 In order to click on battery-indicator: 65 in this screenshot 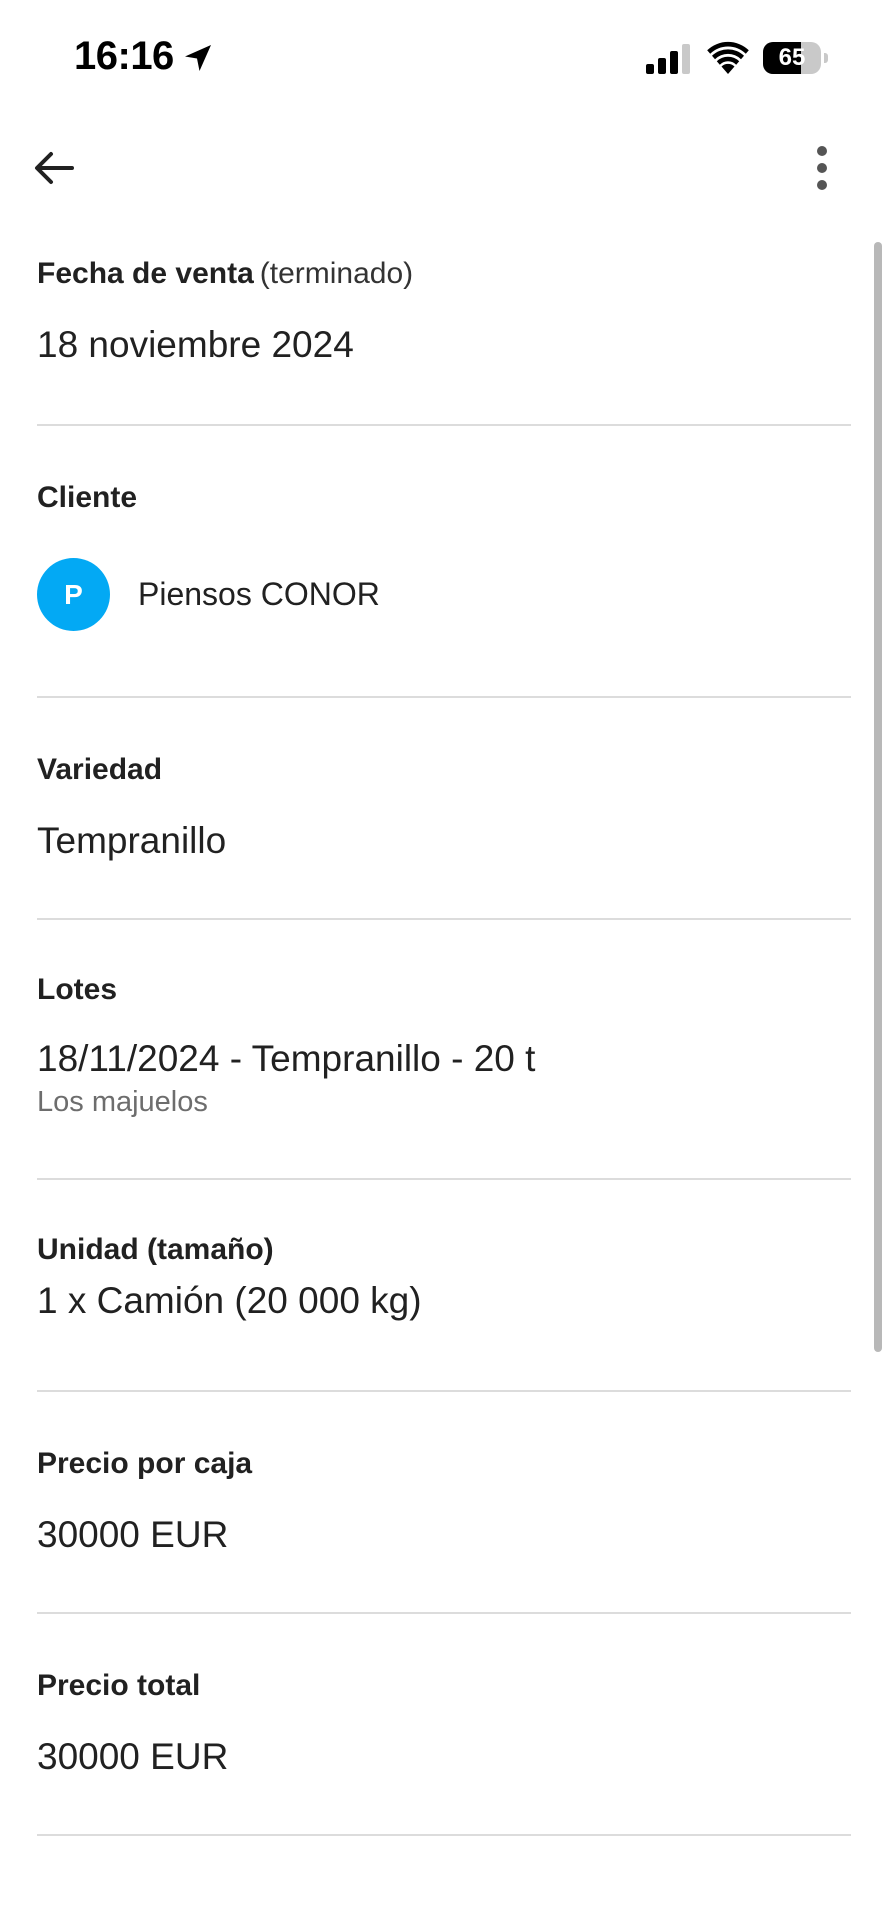, I will do `click(796, 58)`.